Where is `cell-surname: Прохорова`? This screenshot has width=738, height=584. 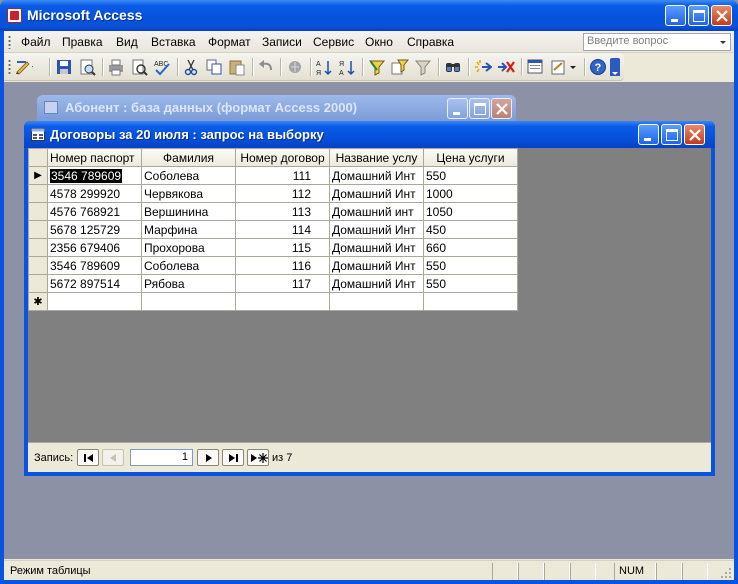
cell-surname: Прохорова is located at coordinates (188, 247).